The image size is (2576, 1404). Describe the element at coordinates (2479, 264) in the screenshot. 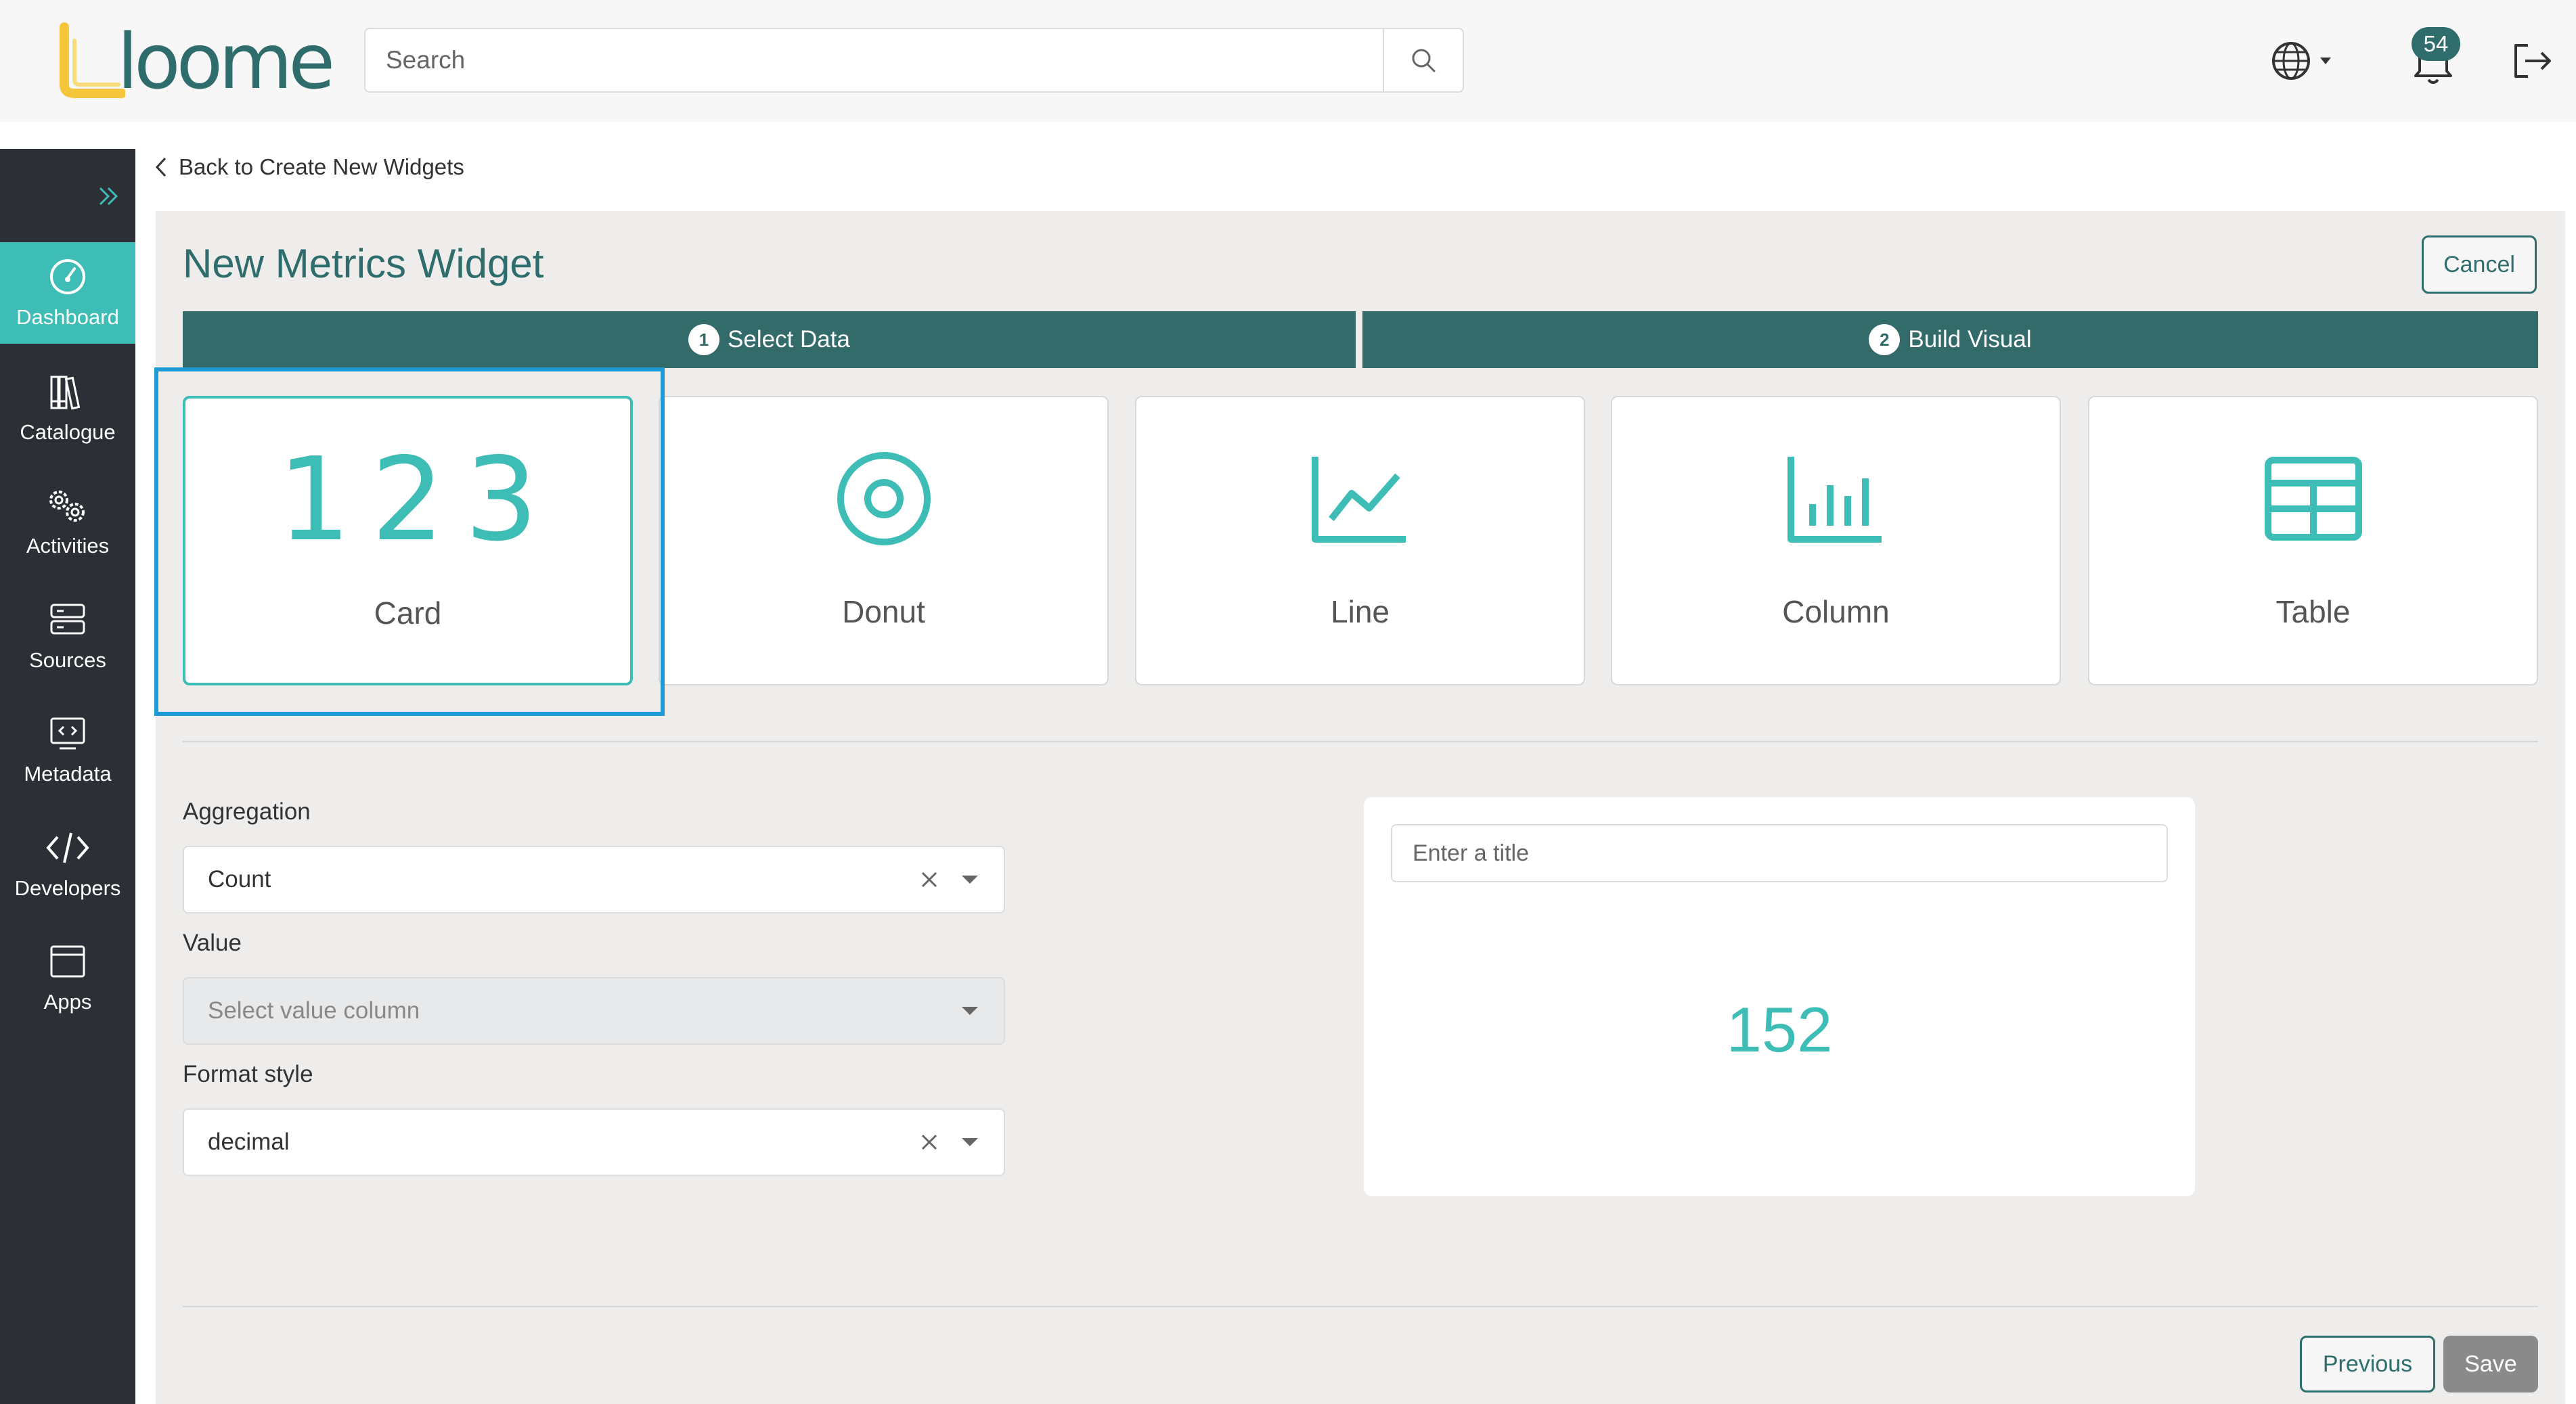

I see `cancel-button: Cancel` at that location.